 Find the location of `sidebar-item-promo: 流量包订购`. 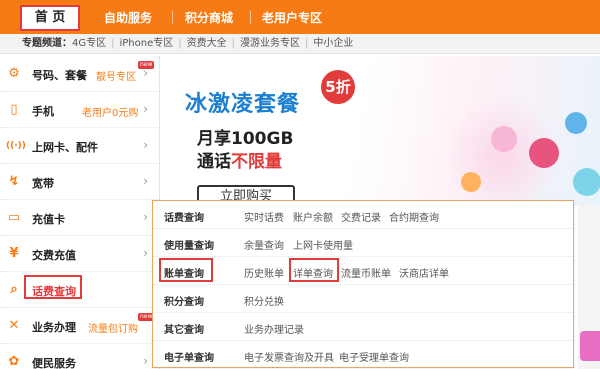

sidebar-item-promo: 流量包订购 is located at coordinates (113, 327).